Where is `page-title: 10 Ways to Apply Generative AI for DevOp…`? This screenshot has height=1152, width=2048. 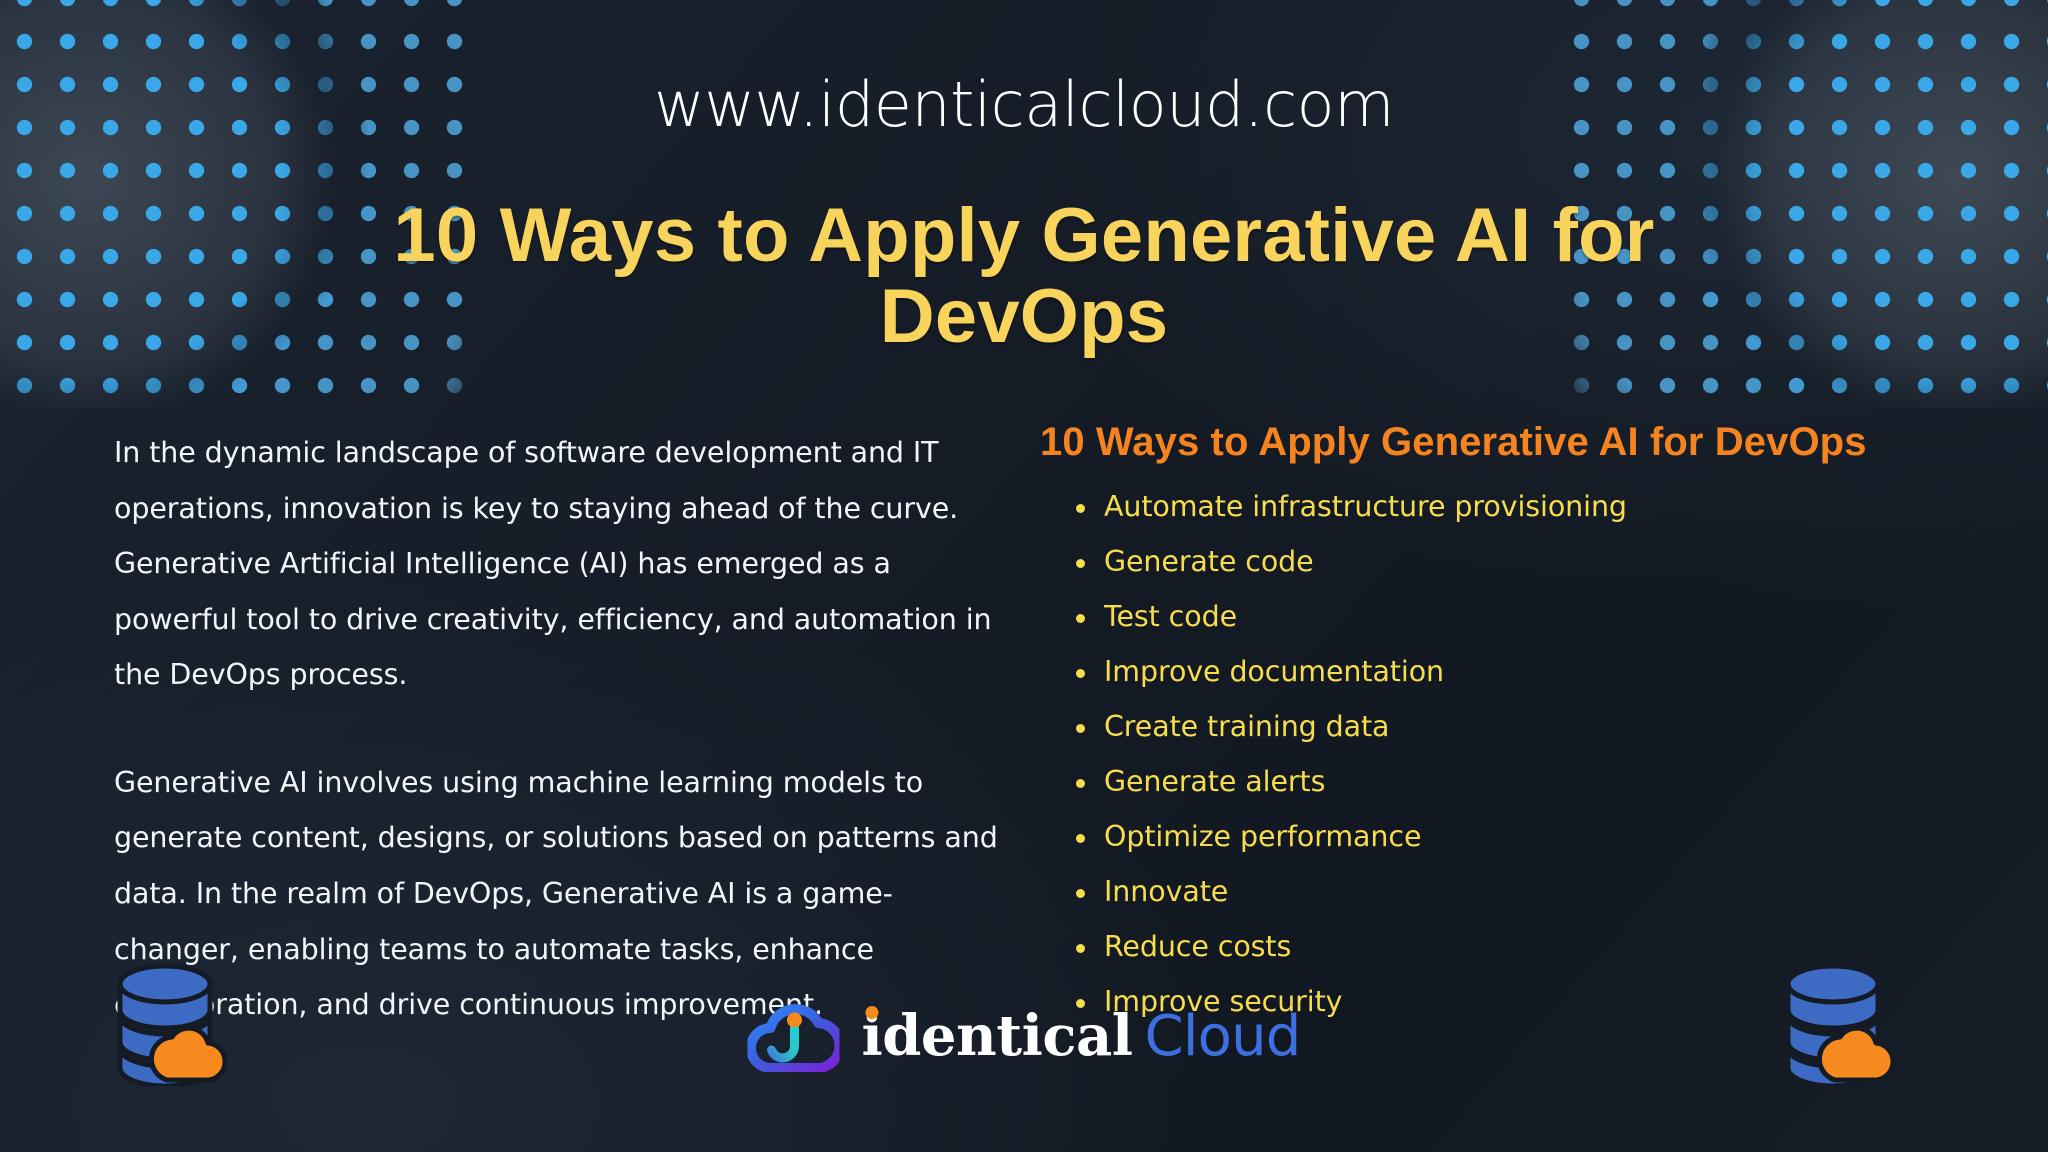 page-title: 10 Ways to Apply Generative AI for DevOp… is located at coordinates (1024, 276).